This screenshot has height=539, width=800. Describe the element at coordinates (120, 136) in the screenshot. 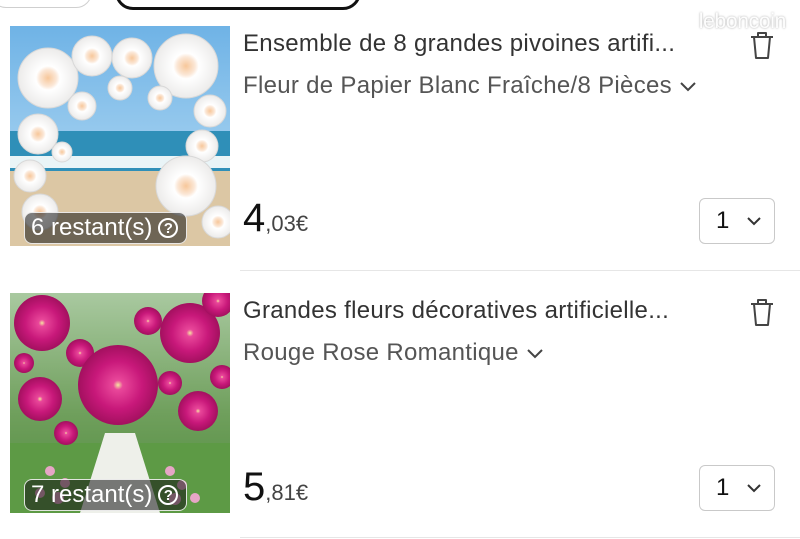

I see `product-image: 6 restant(s) ?` at that location.